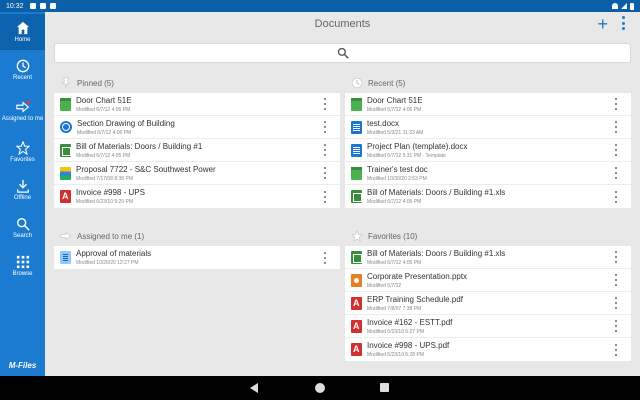 The width and height of the screenshot is (640, 400). I want to click on nav-recent: Recent, so click(22, 70).